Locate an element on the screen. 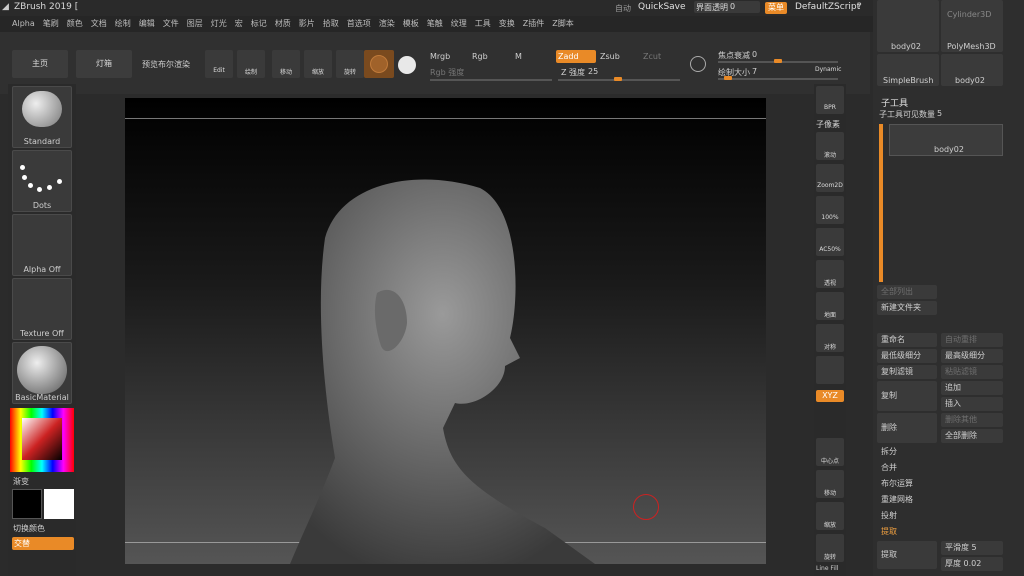  menu-marker: 标记 is located at coordinates (259, 24).